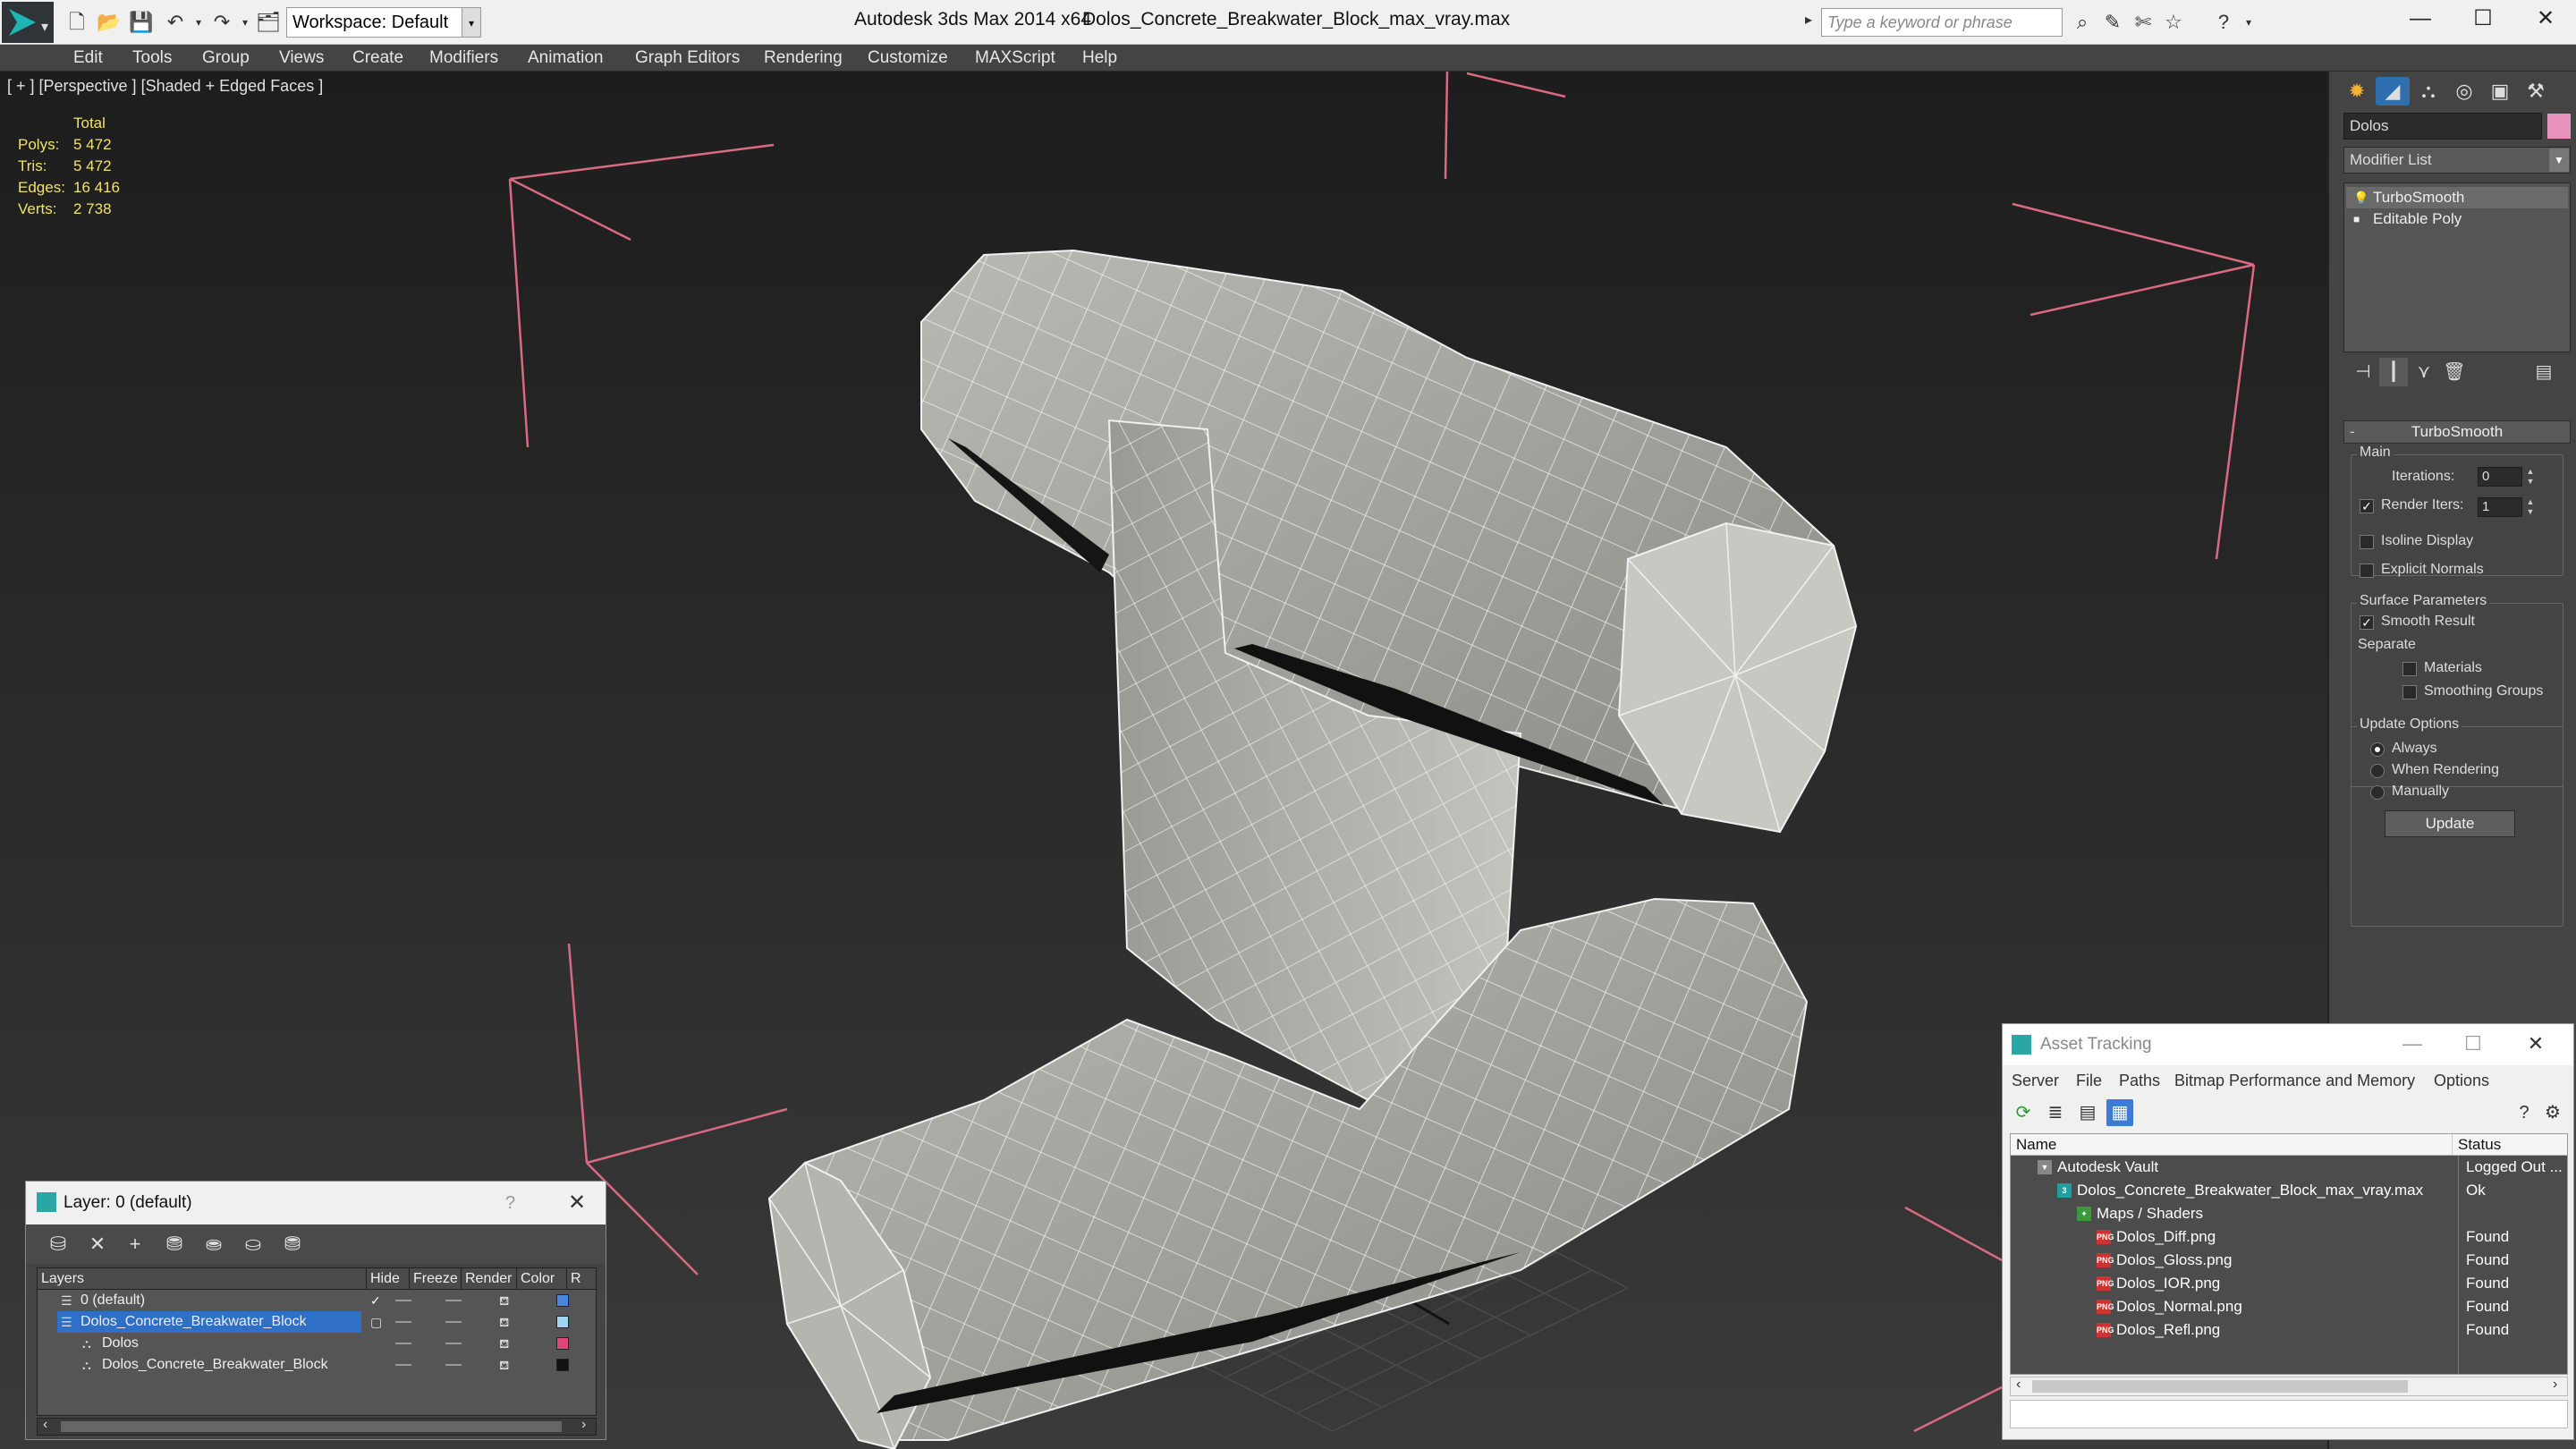 The height and width of the screenshot is (1449, 2576). What do you see at coordinates (2428, 91) in the screenshot?
I see `hierarchy-tab-icon: ⛬` at bounding box center [2428, 91].